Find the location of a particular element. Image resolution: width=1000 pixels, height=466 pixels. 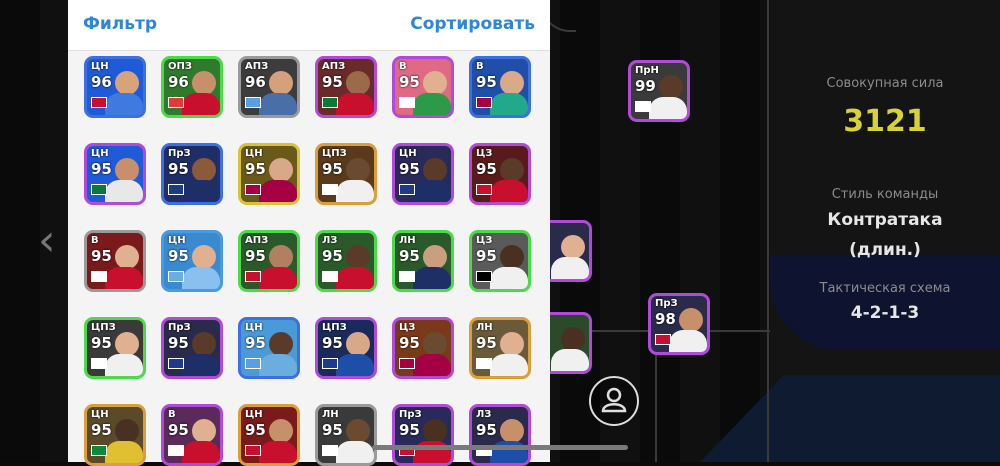

power-label: Совокупная сила is located at coordinates (885, 83).